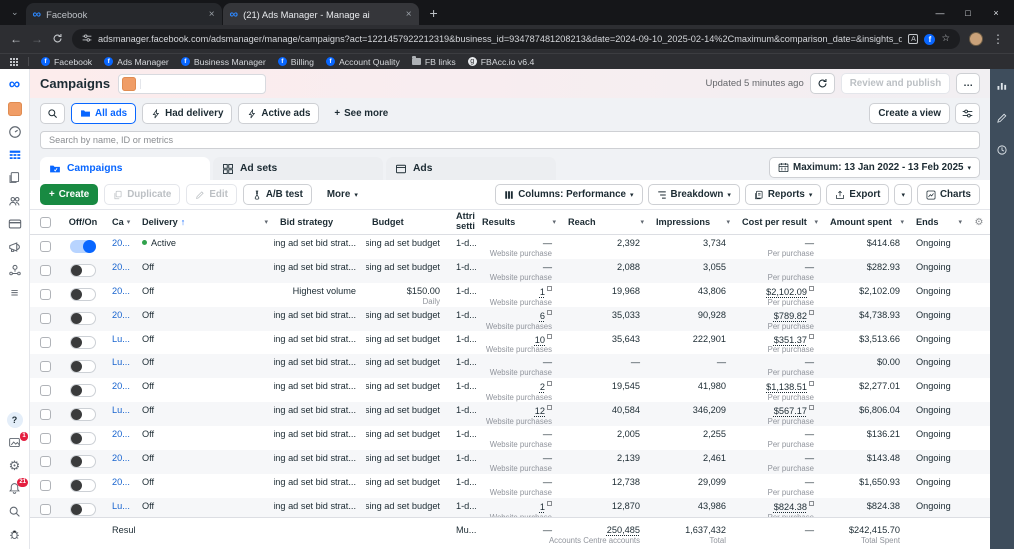 The width and height of the screenshot is (1014, 549). What do you see at coordinates (279, 113) in the screenshot?
I see `filter-active-ads: Active ads` at bounding box center [279, 113].